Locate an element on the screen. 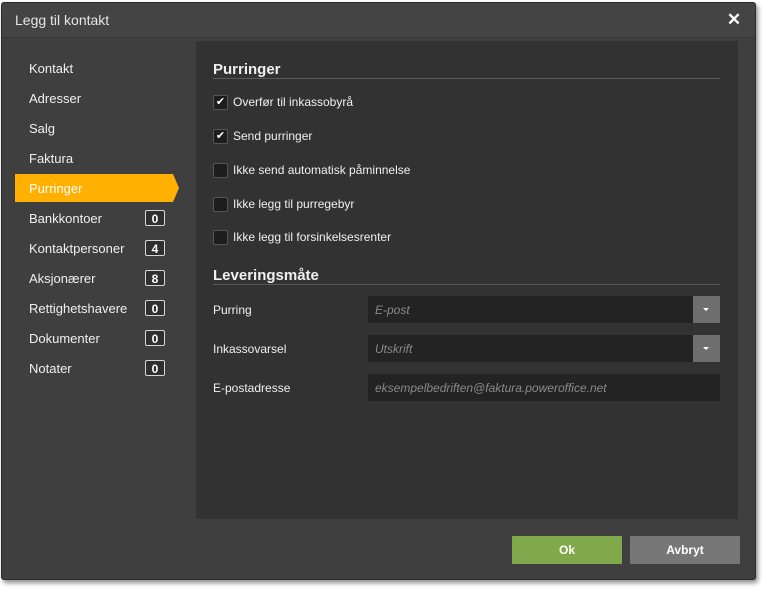 This screenshot has width=768, height=593. sidebar-item-purringer: Purringer is located at coordinates (97, 188).